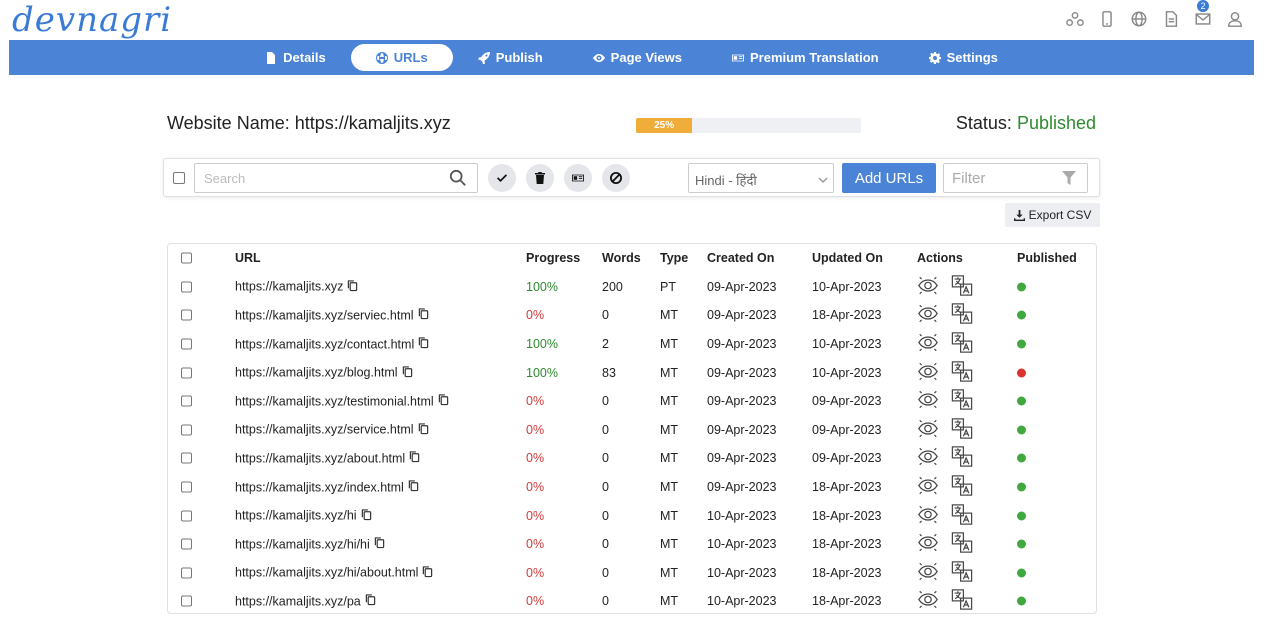 The width and height of the screenshot is (1264, 622). I want to click on url-link: https://kamaljits.xyz/hi, so click(296, 516).